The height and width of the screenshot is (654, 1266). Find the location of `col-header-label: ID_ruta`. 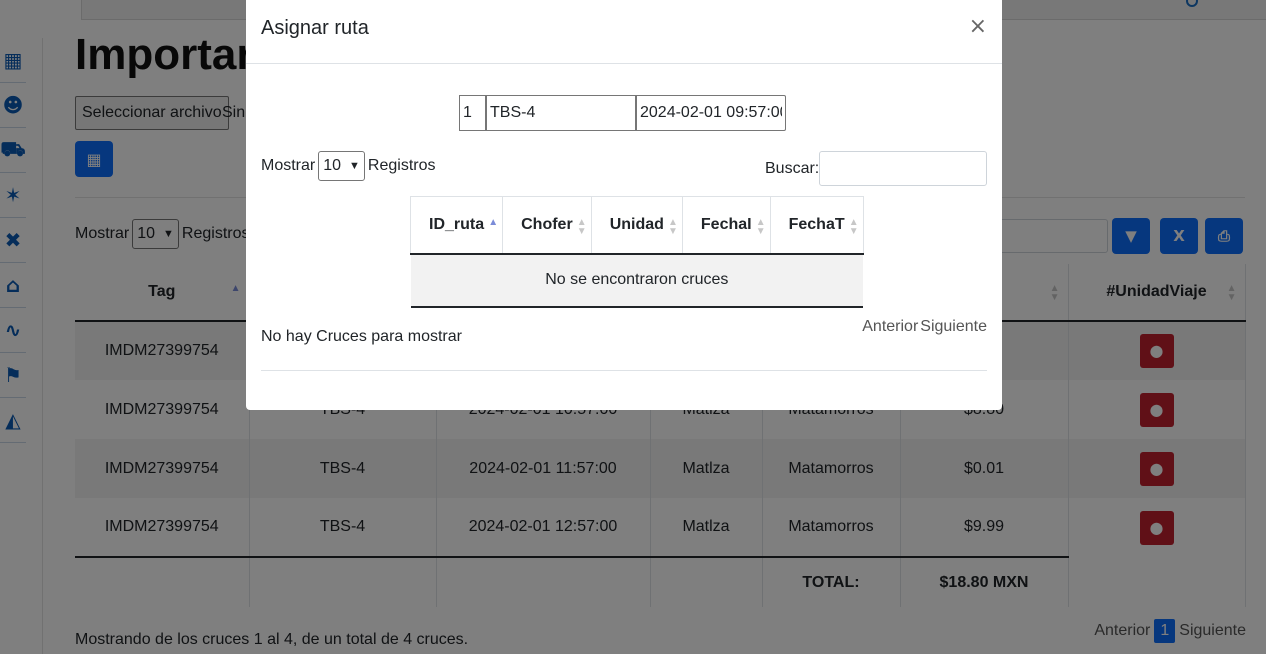

col-header-label: ID_ruta is located at coordinates (457, 224).